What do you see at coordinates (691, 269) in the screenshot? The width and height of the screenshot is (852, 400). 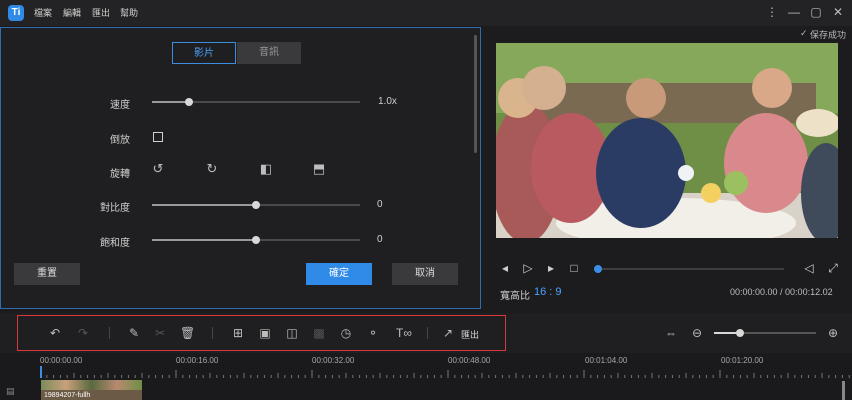 I see `playback-progress-track` at bounding box center [691, 269].